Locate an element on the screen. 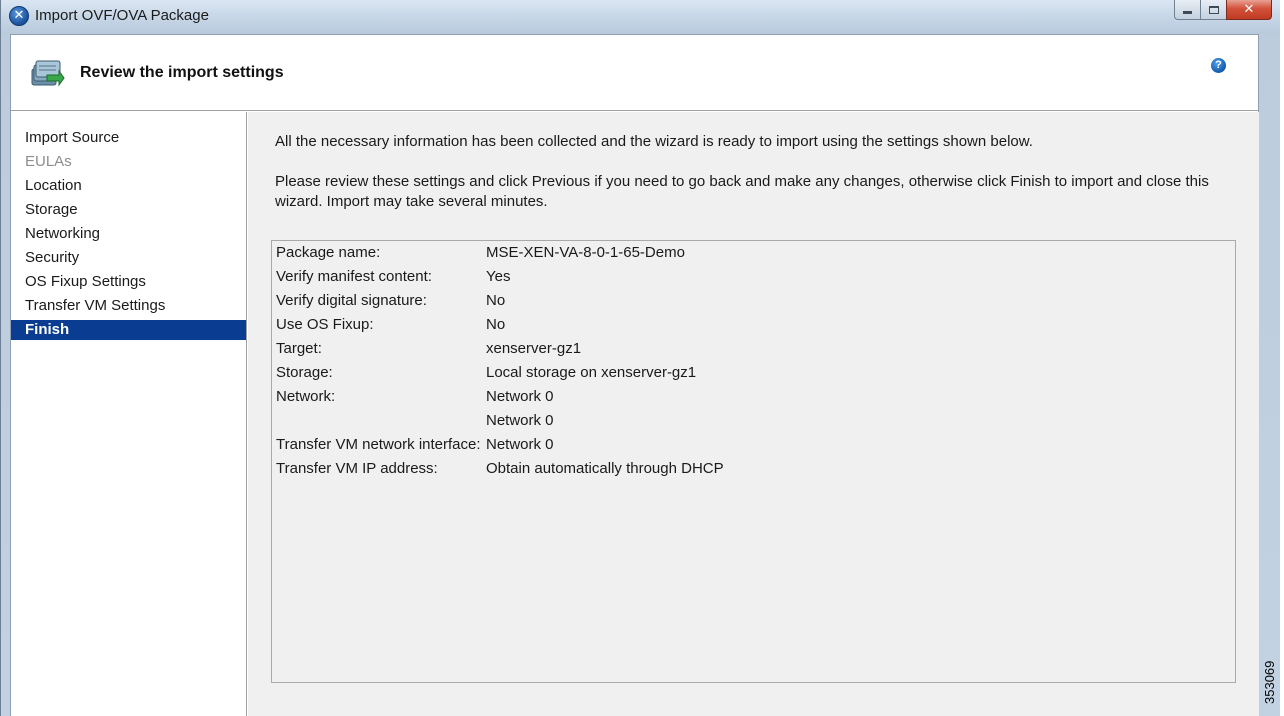 The width and height of the screenshot is (1284, 716). close-button: ✕ is located at coordinates (1249, 10).